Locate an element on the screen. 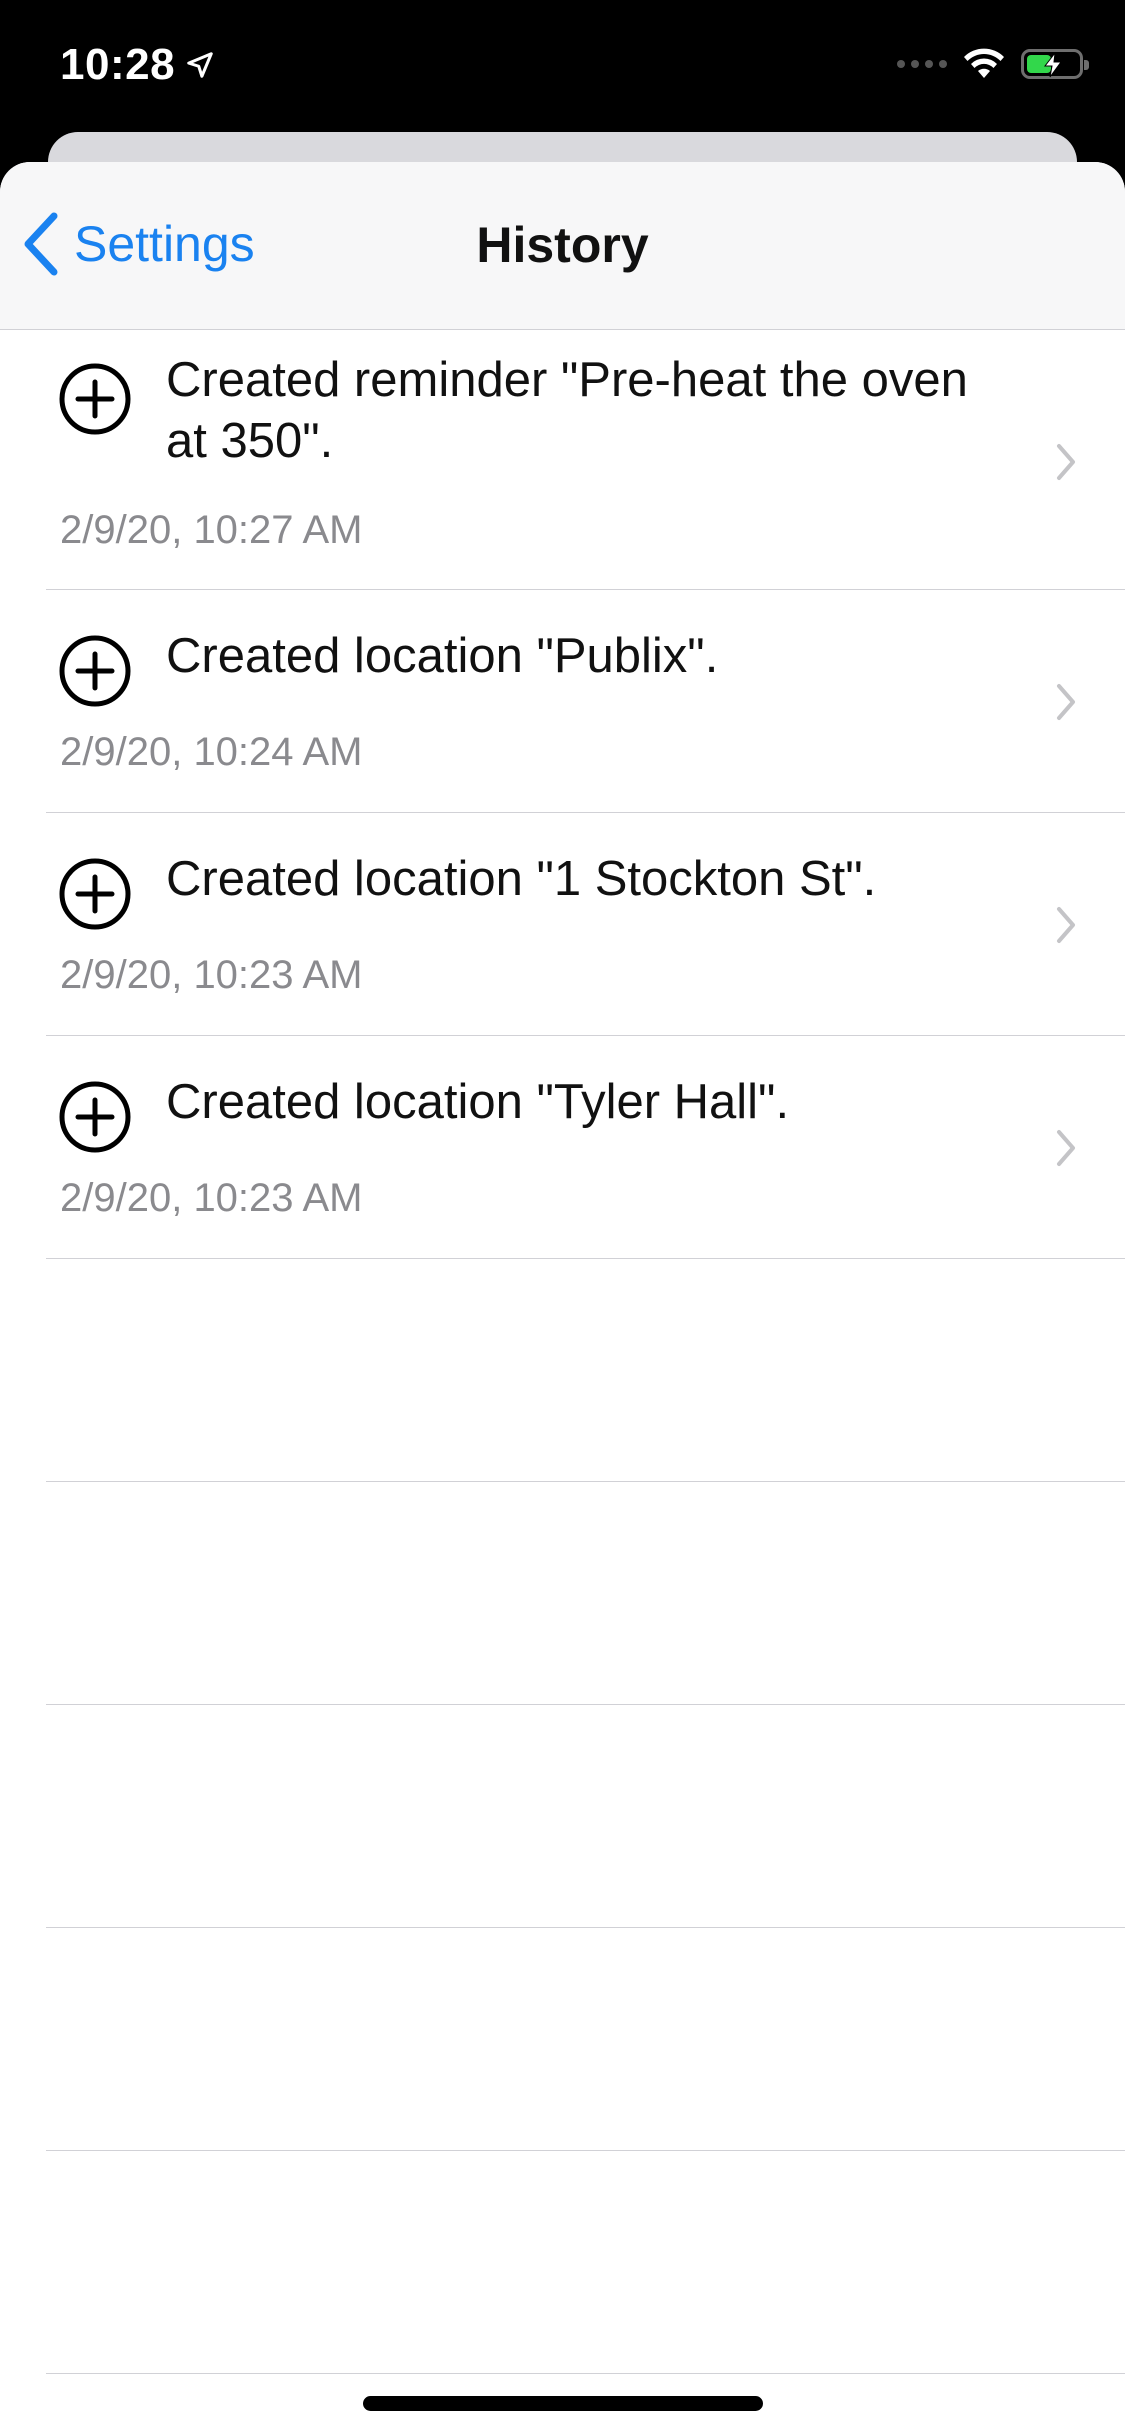 This screenshot has height=2436, width=1125. status-bar: 10:28 is located at coordinates (562, 65).